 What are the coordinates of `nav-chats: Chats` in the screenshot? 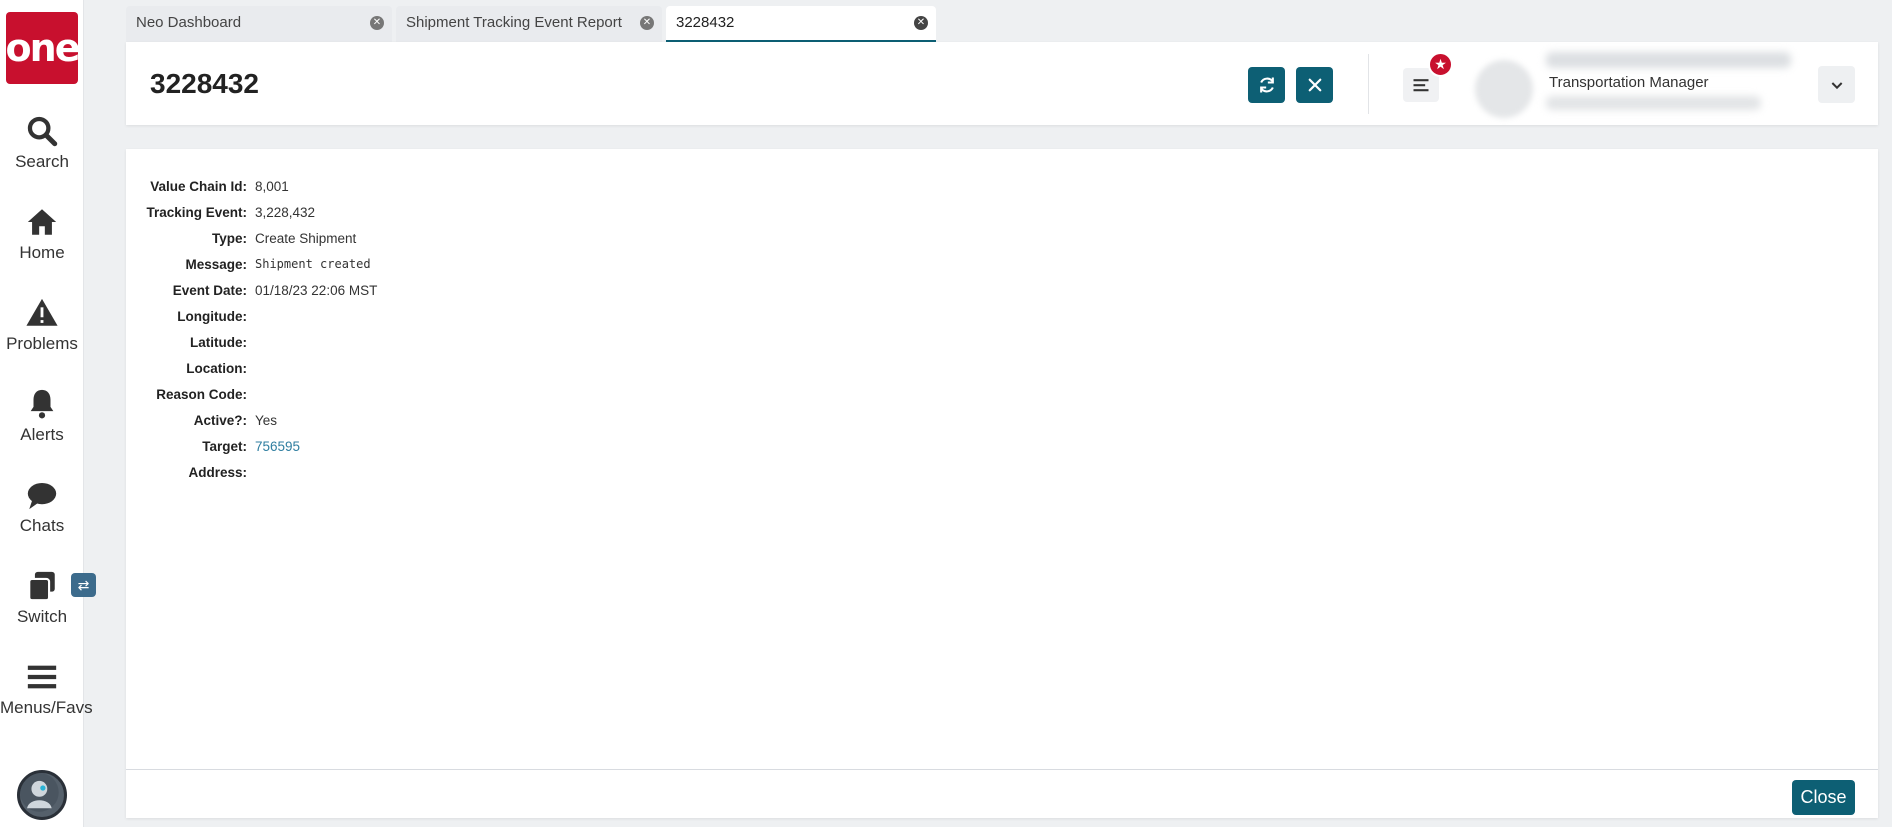 It's located at (42, 507).